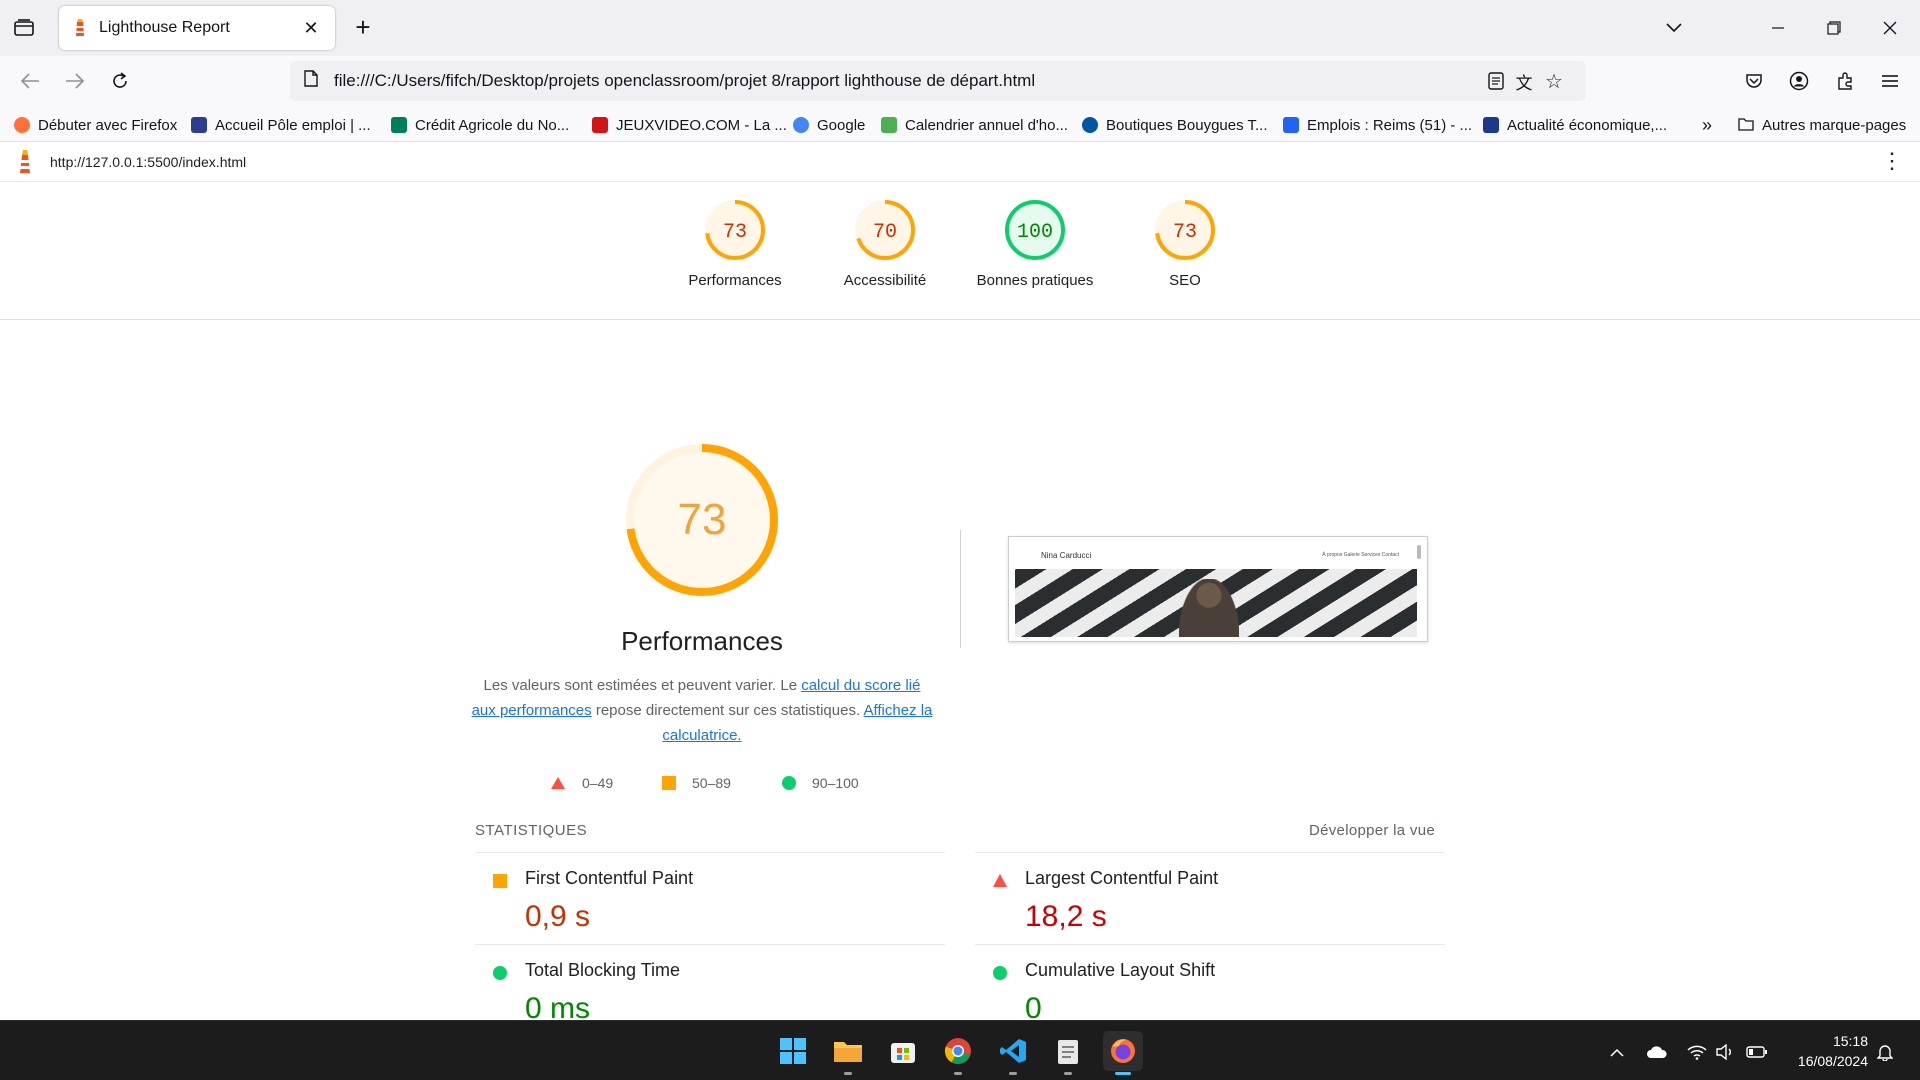  I want to click on gauge-score: 100, so click(1035, 232).